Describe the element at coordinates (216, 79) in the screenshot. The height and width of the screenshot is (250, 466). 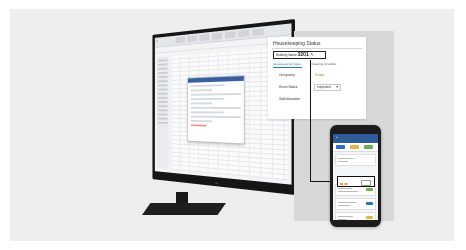
I see `dialog-header` at that location.